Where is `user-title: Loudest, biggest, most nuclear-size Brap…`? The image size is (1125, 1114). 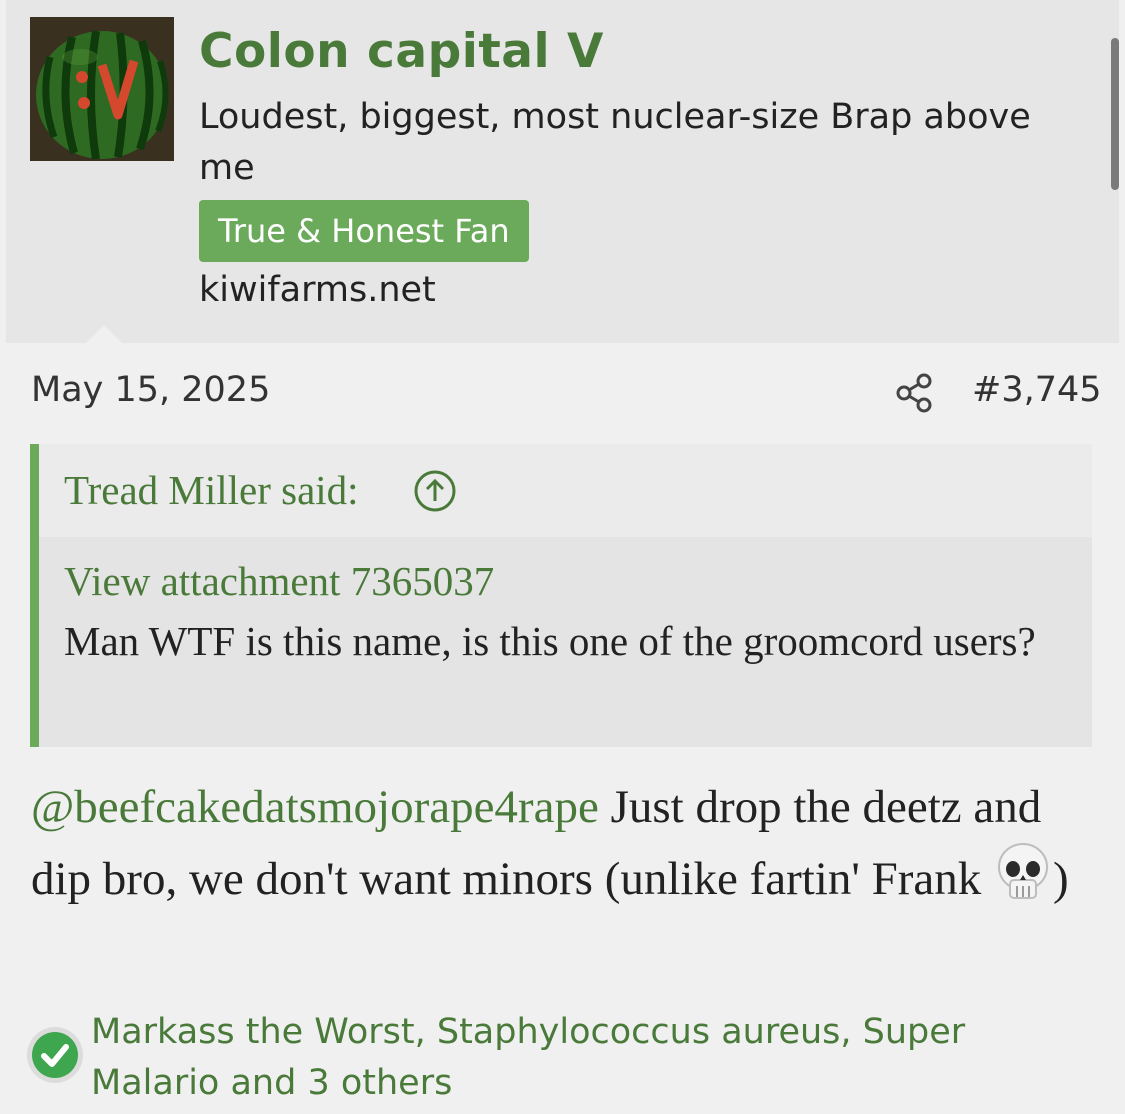
user-title: Loudest, biggest, most nuclear-size Brap… is located at coordinates (615, 142).